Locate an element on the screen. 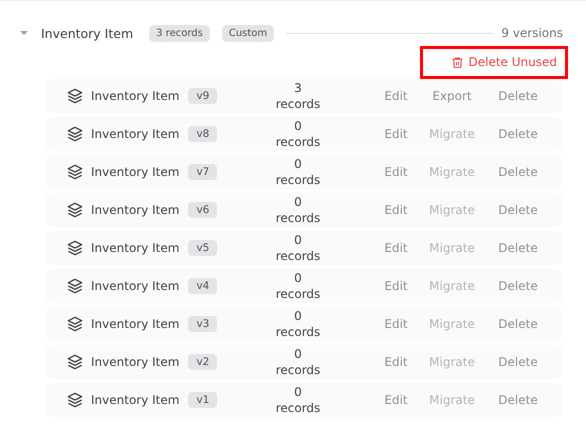  group-title: Inventory Item is located at coordinates (87, 33).